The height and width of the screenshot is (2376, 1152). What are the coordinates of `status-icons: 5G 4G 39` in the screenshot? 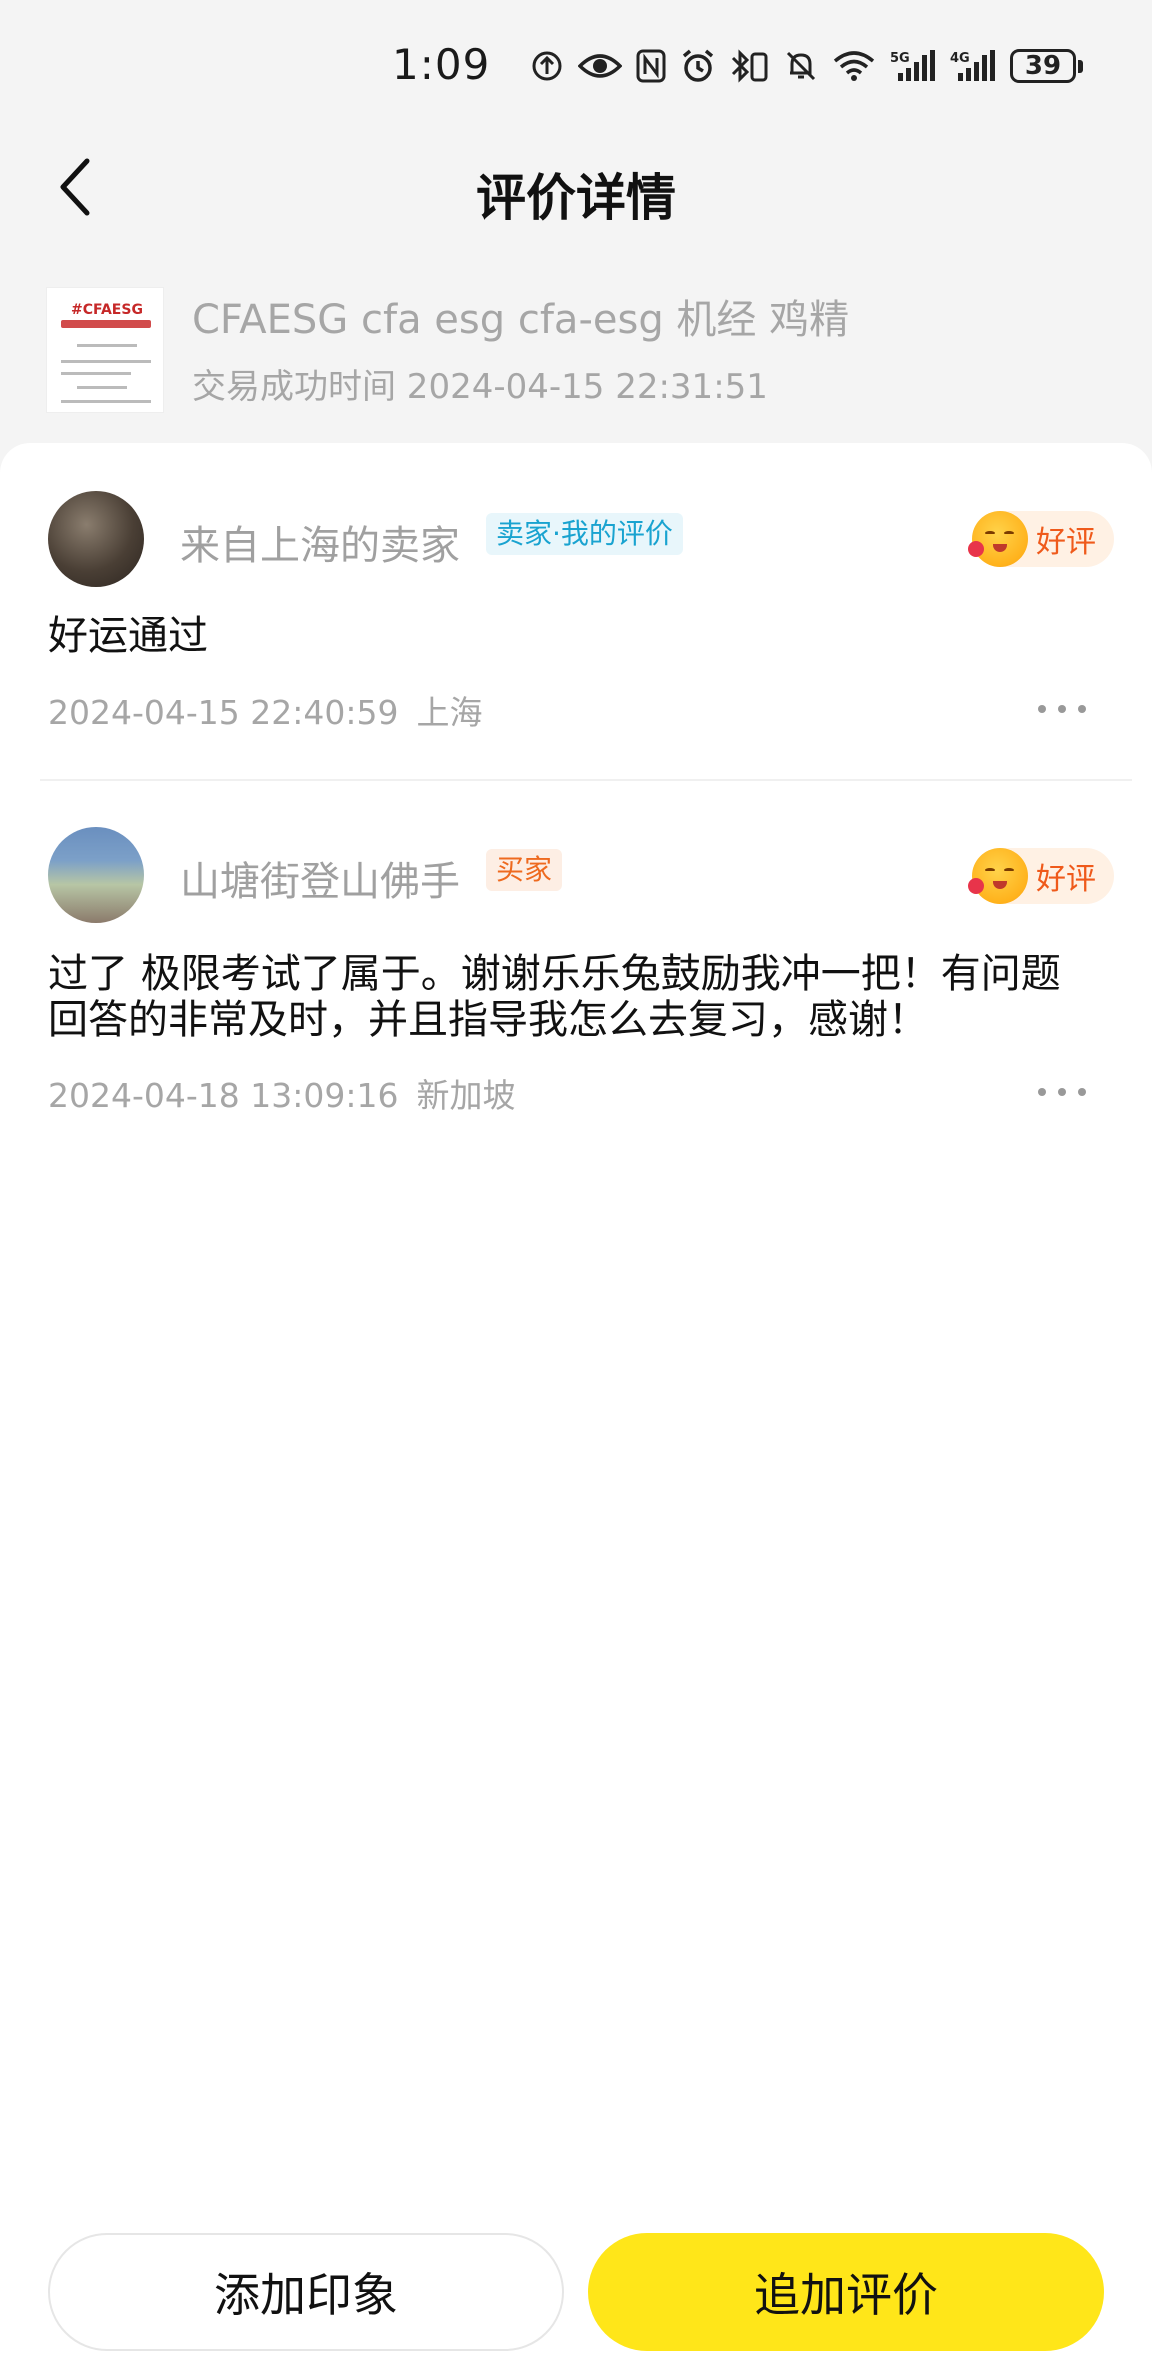 It's located at (806, 66).